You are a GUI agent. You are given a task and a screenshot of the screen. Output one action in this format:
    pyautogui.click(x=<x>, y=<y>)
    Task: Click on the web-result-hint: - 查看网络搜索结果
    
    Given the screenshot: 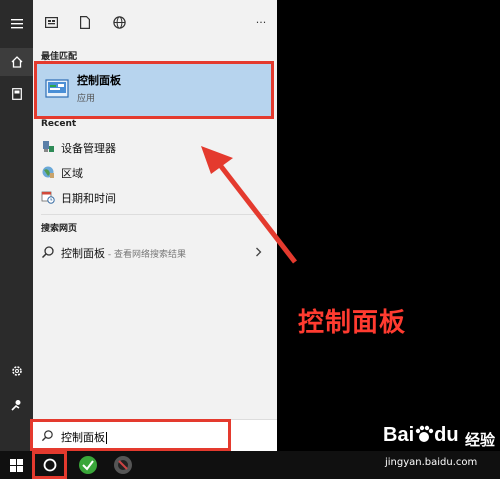 What is the action you would take?
    pyautogui.click(x=145, y=255)
    